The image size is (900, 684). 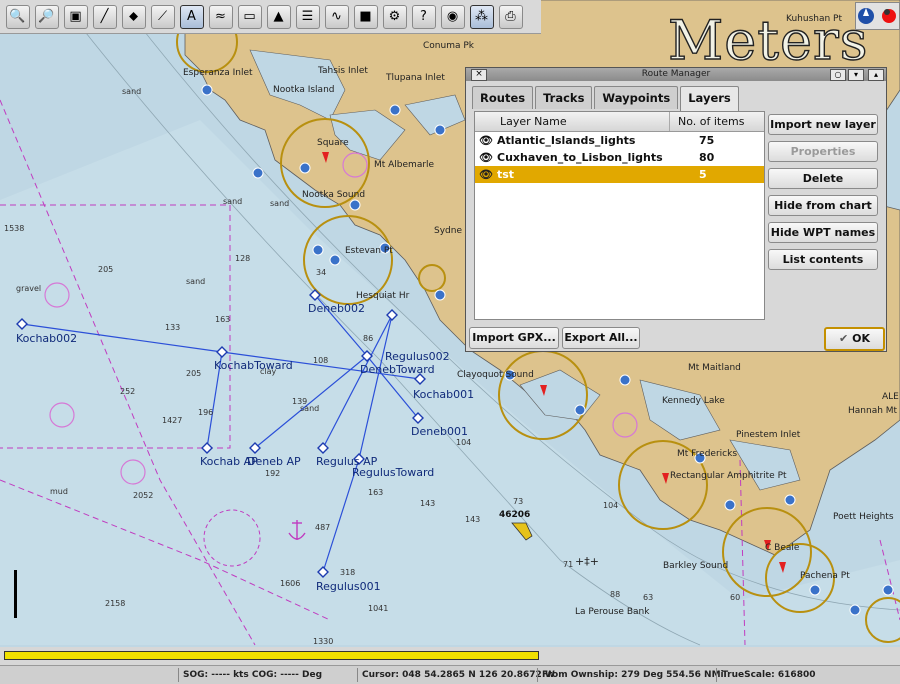 I want to click on tab-routes: Routes, so click(x=503, y=97).